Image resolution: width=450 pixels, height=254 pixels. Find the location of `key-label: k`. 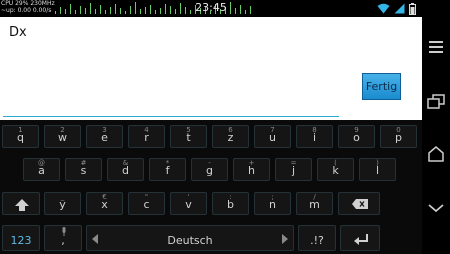

key-label: k is located at coordinates (335, 170).